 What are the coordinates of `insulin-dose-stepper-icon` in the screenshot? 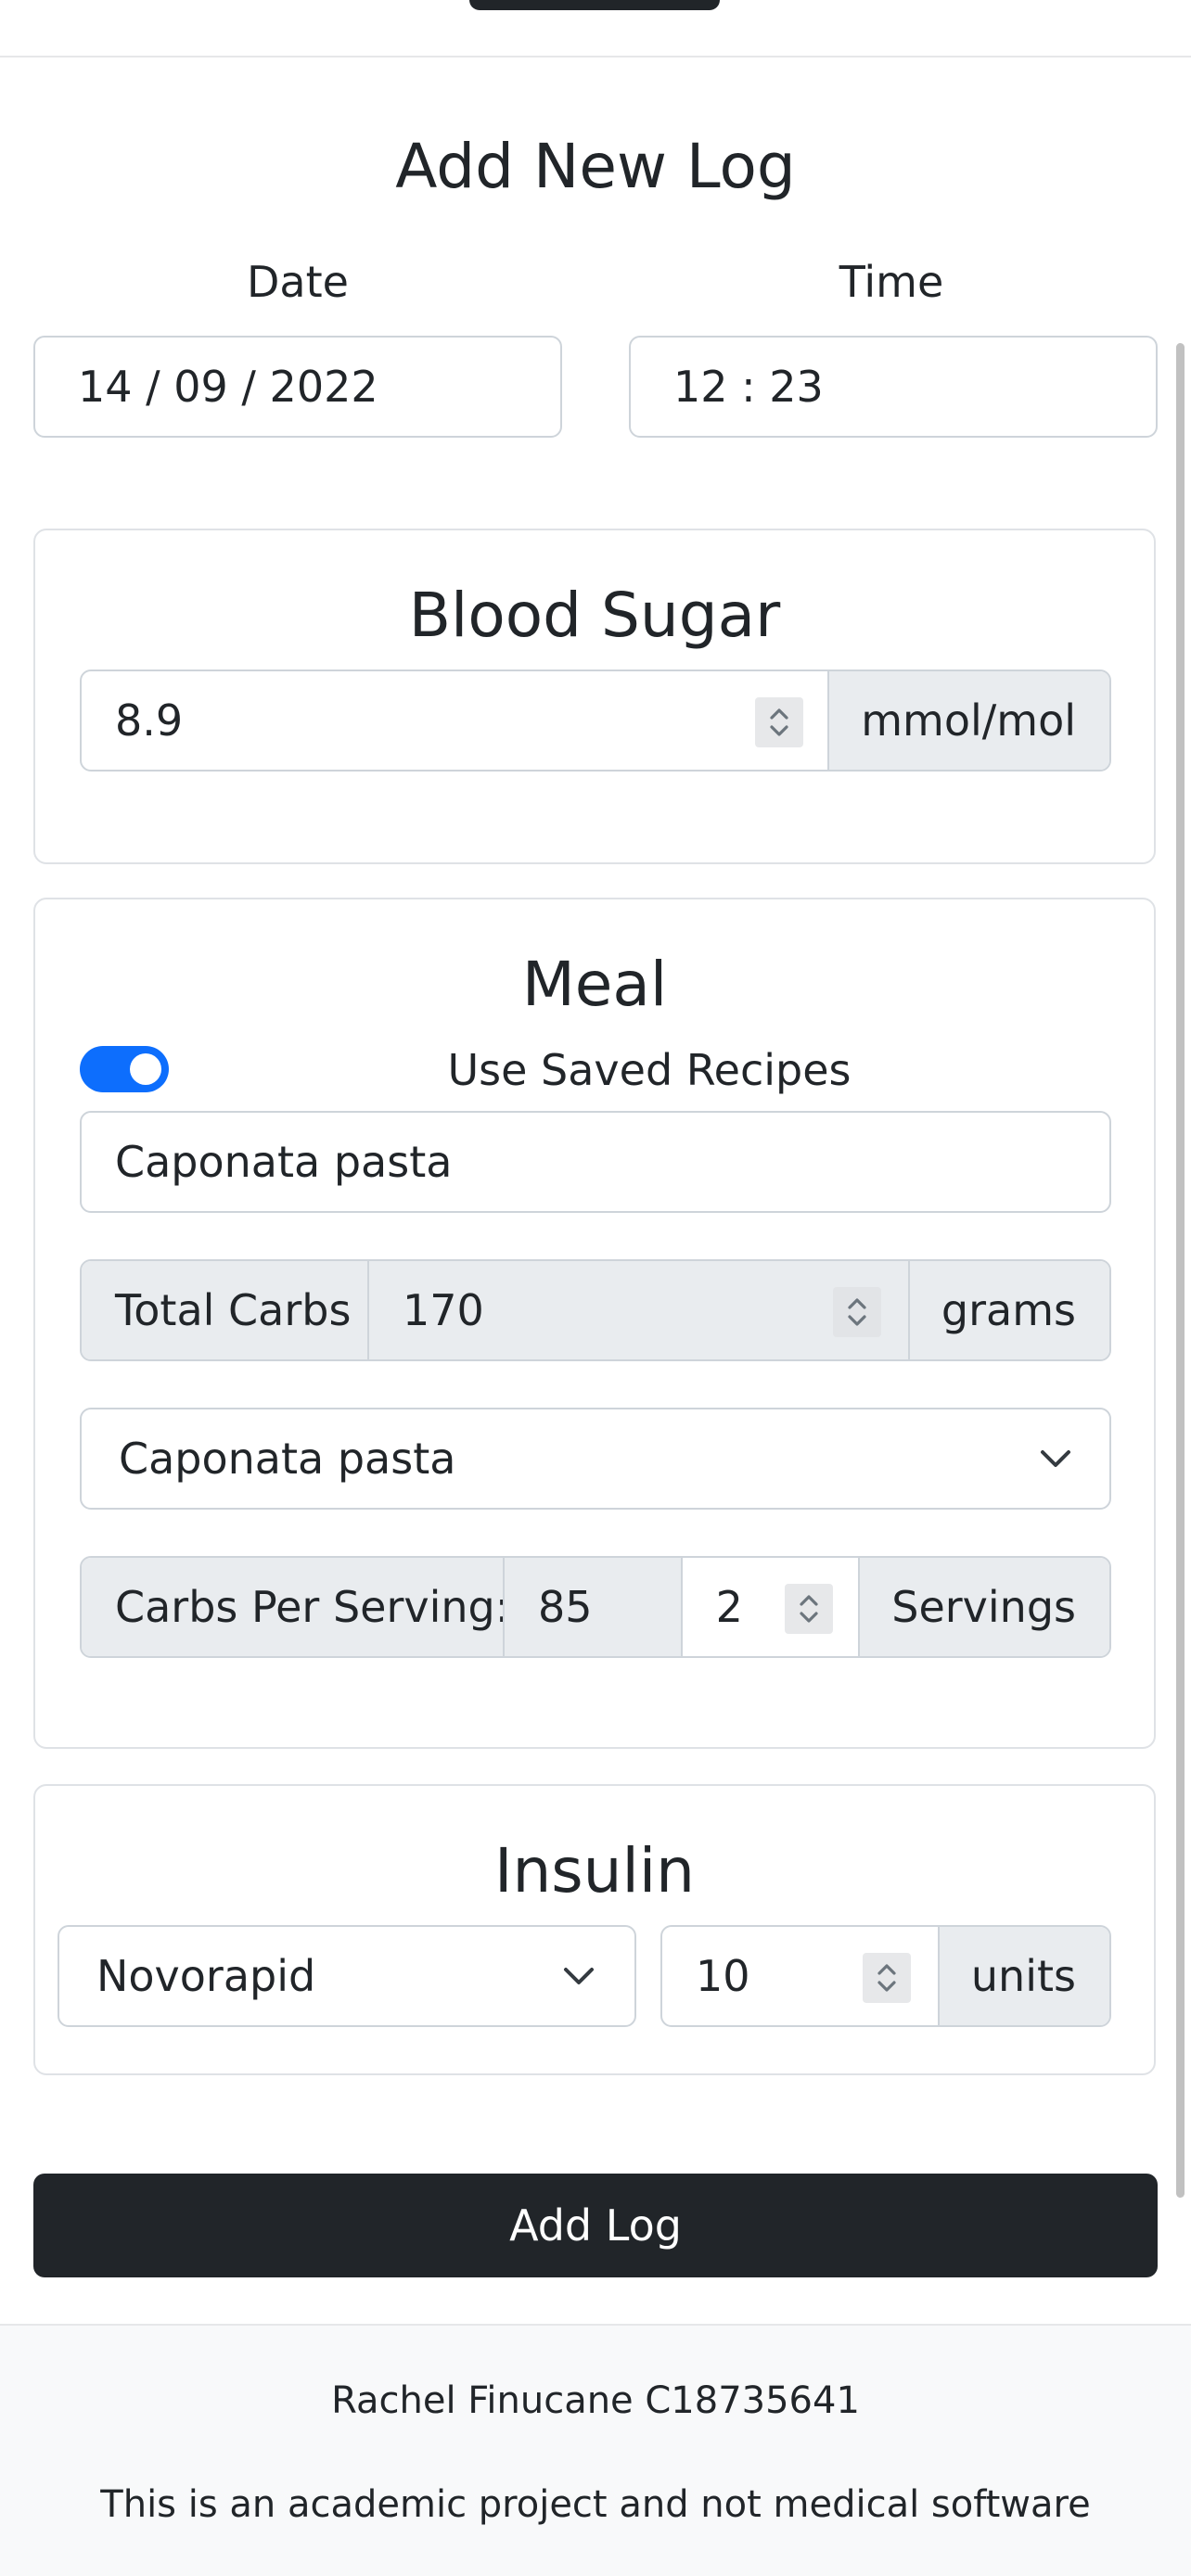 It's located at (887, 1978).